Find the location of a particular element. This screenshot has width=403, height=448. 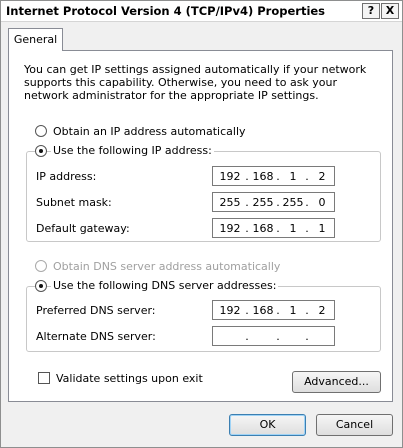

preferred-dns-octet-3: 1 is located at coordinates (293, 310).